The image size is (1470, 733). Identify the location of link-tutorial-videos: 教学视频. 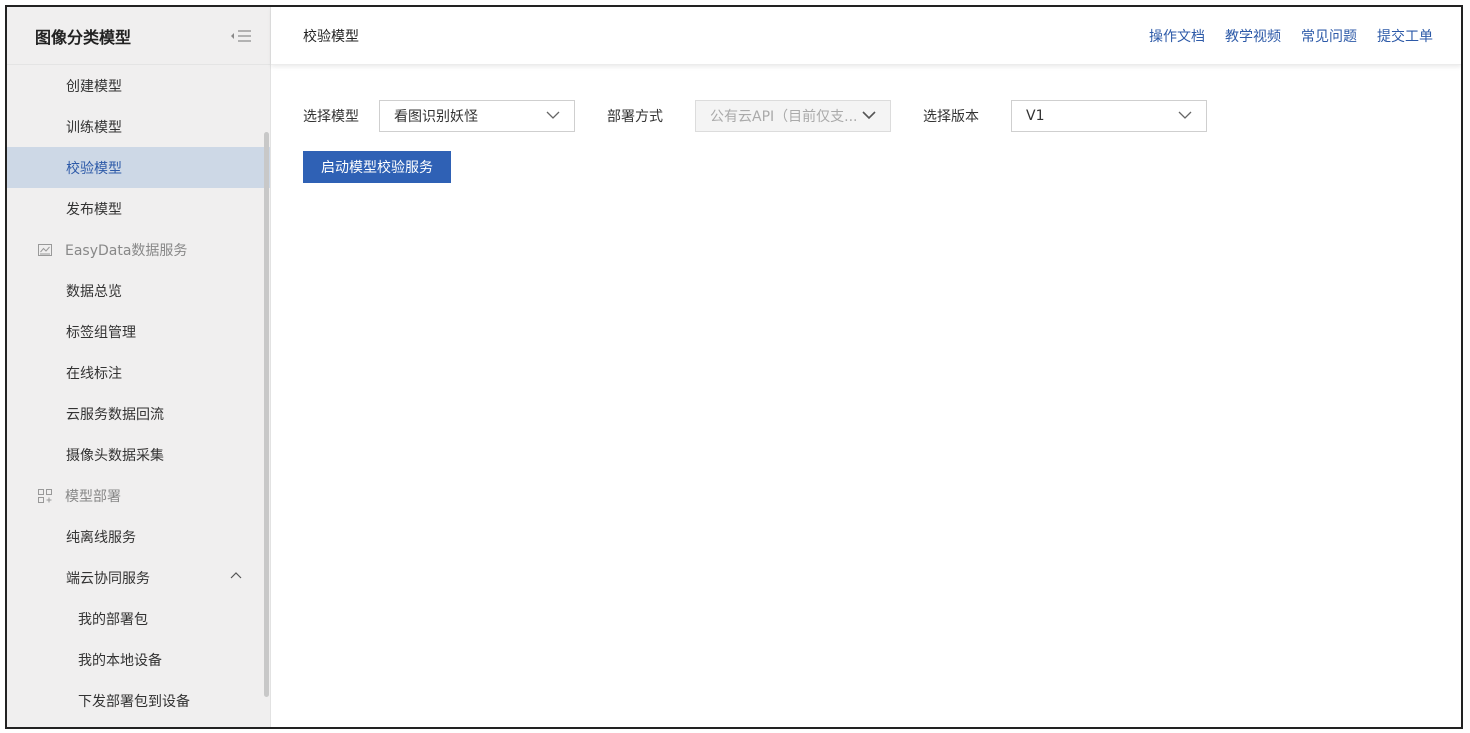
(1253, 36).